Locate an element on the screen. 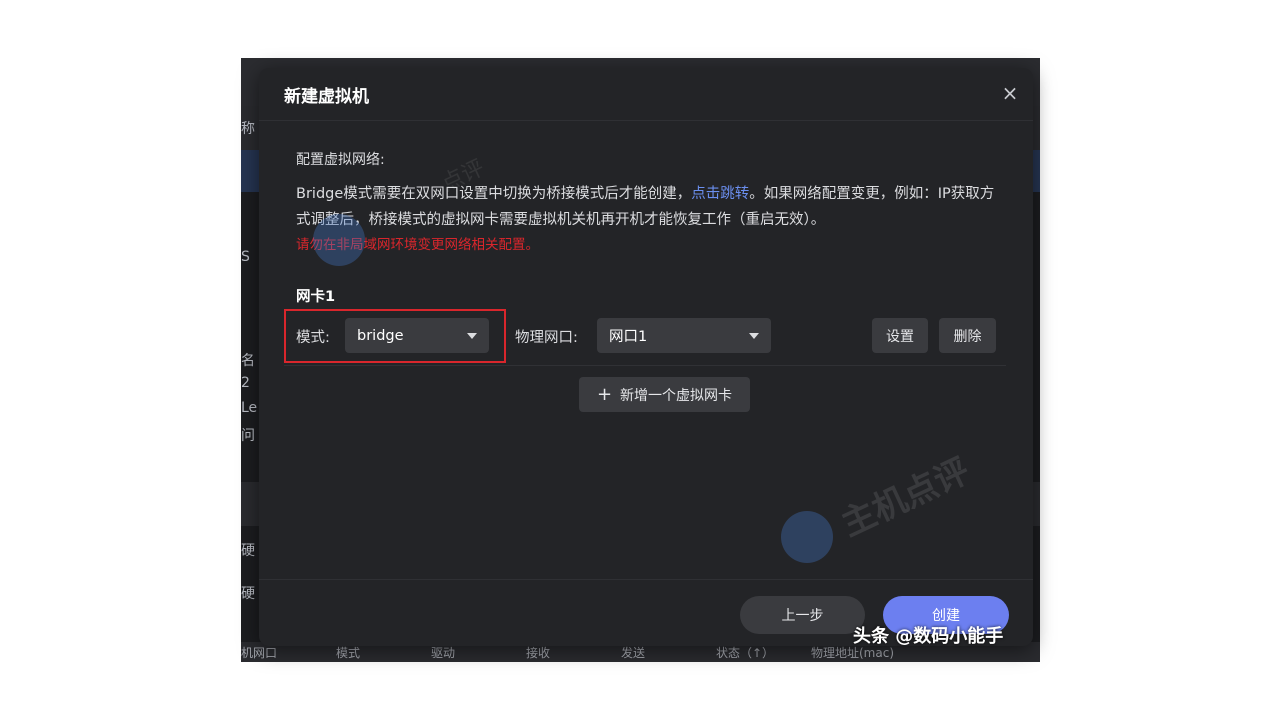 Image resolution: width=1280 pixels, height=720 pixels. credit-text: 头条 @数码小能手 is located at coordinates (928, 636).